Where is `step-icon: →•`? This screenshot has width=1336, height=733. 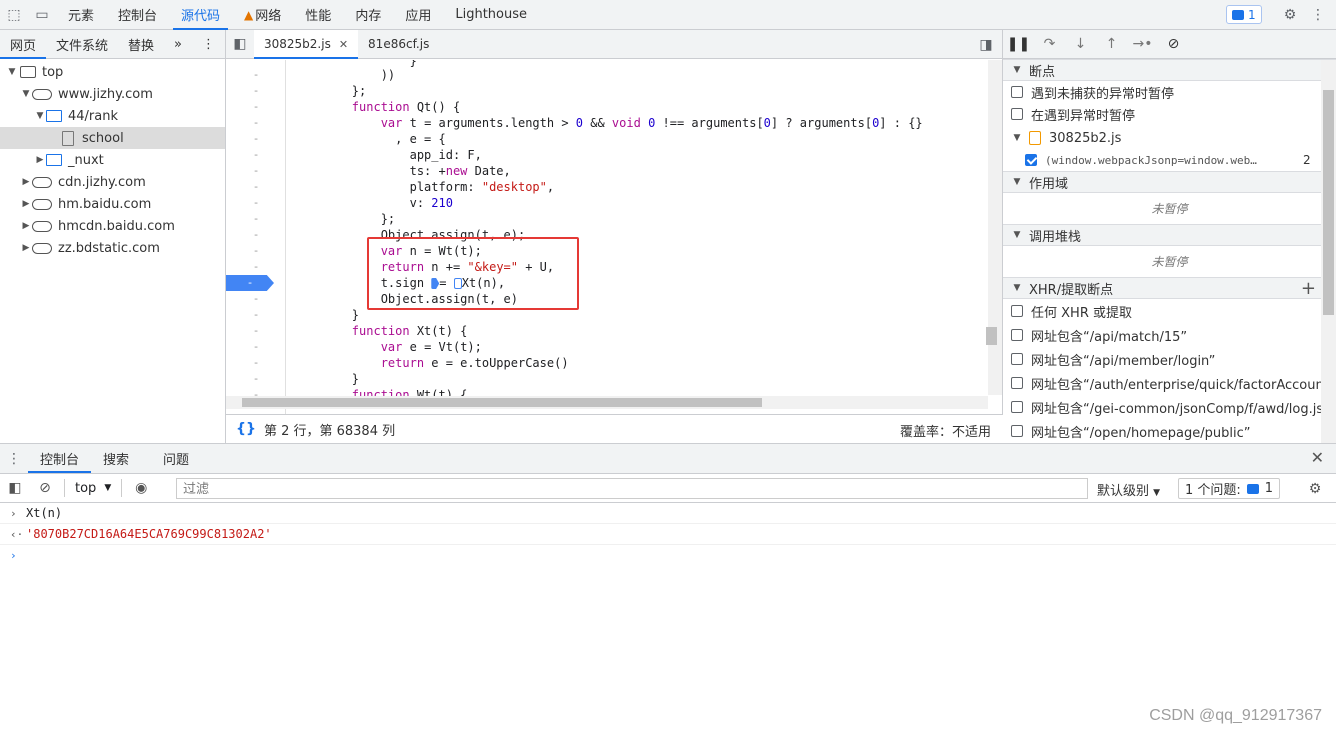 step-icon: →• is located at coordinates (1142, 44).